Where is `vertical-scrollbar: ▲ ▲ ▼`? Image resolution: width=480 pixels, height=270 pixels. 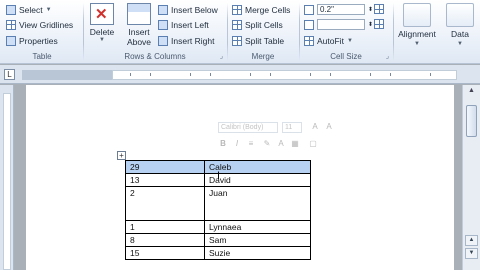
vertical-scrollbar: ▲ ▲ ▼ is located at coordinates (471, 177).